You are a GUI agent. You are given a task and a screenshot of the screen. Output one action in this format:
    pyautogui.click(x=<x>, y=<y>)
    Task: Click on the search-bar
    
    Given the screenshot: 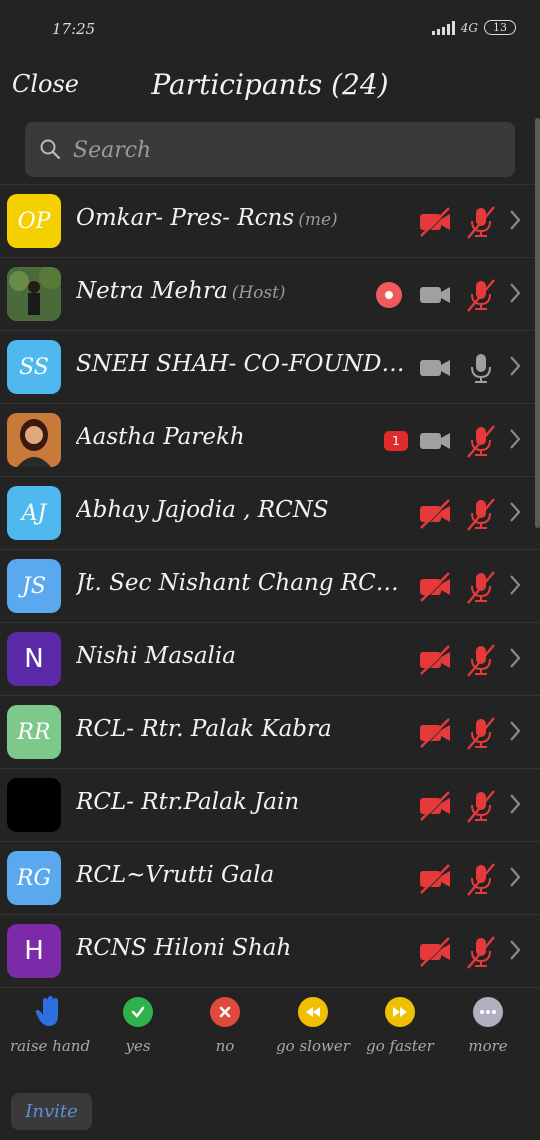 What is the action you would take?
    pyautogui.click(x=270, y=149)
    